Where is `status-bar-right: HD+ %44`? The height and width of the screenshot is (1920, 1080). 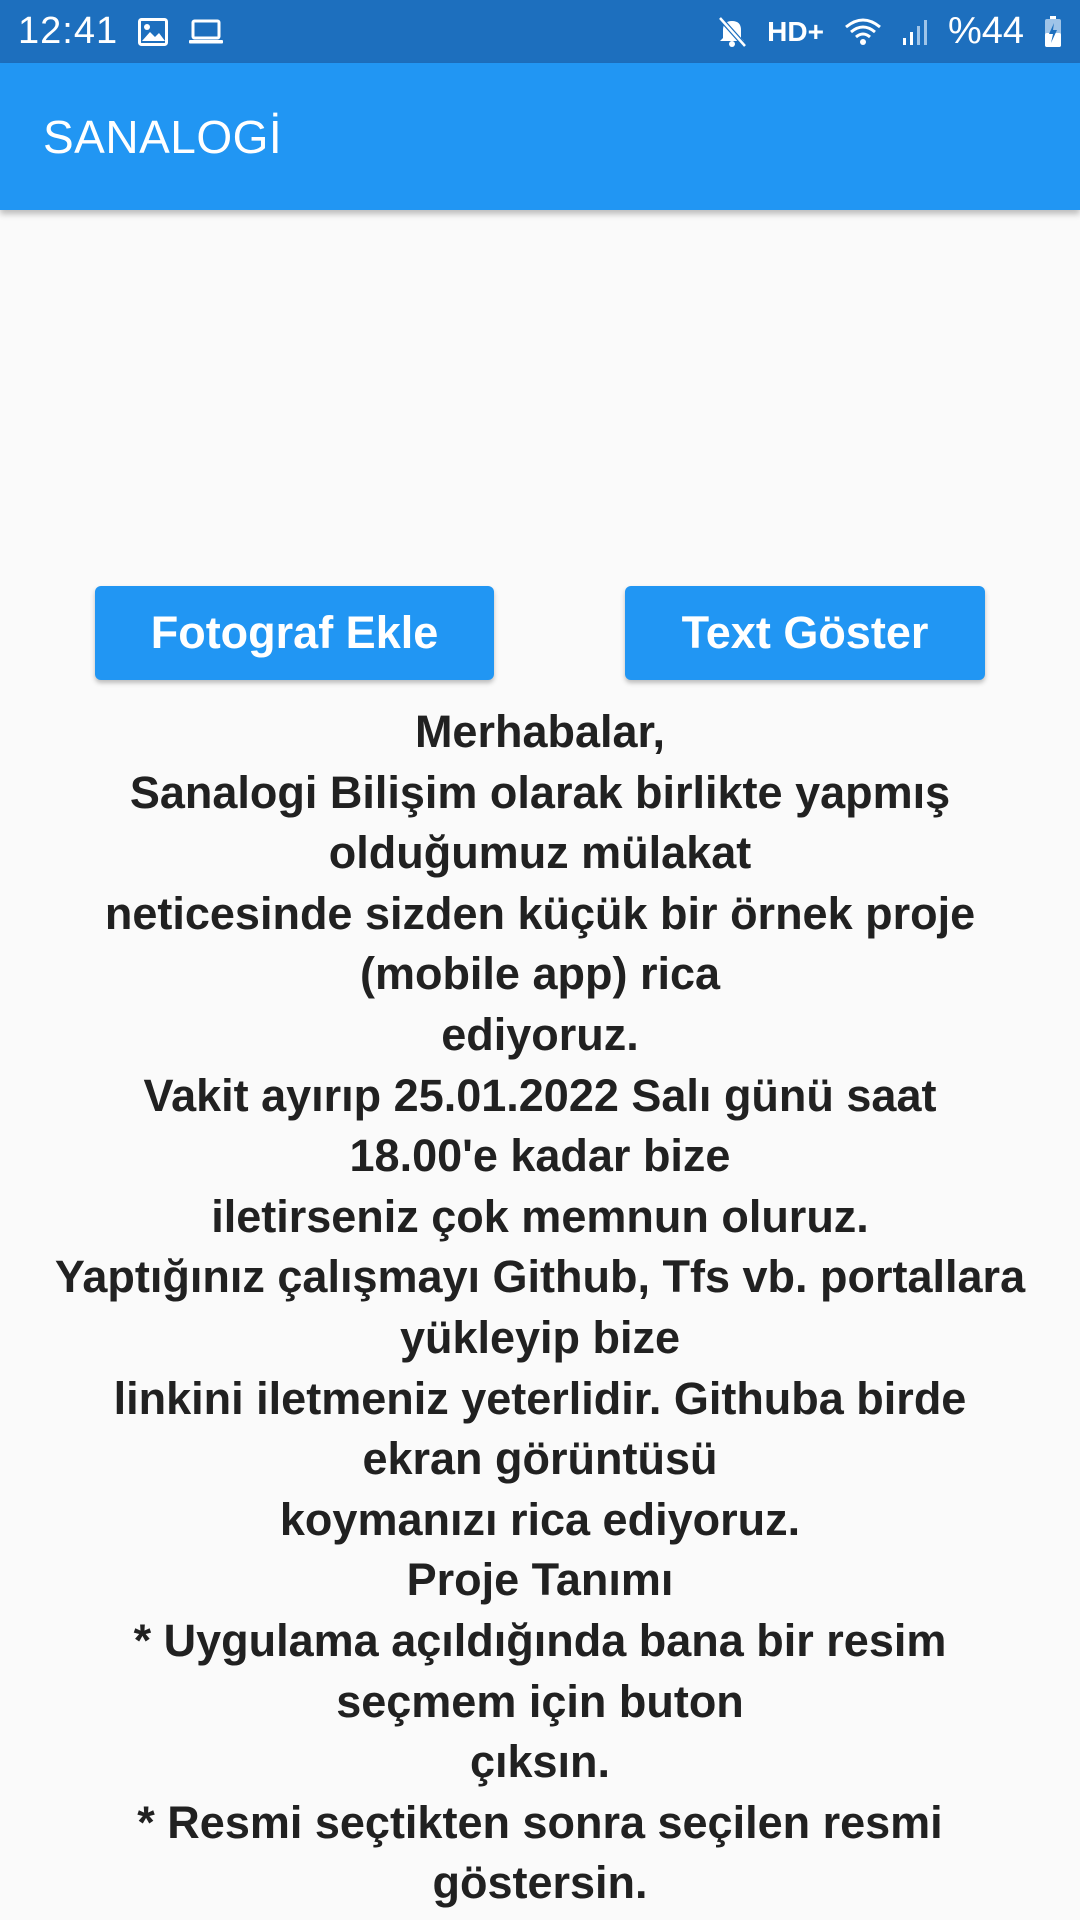
status-bar-right: HD+ %44 is located at coordinates (889, 31).